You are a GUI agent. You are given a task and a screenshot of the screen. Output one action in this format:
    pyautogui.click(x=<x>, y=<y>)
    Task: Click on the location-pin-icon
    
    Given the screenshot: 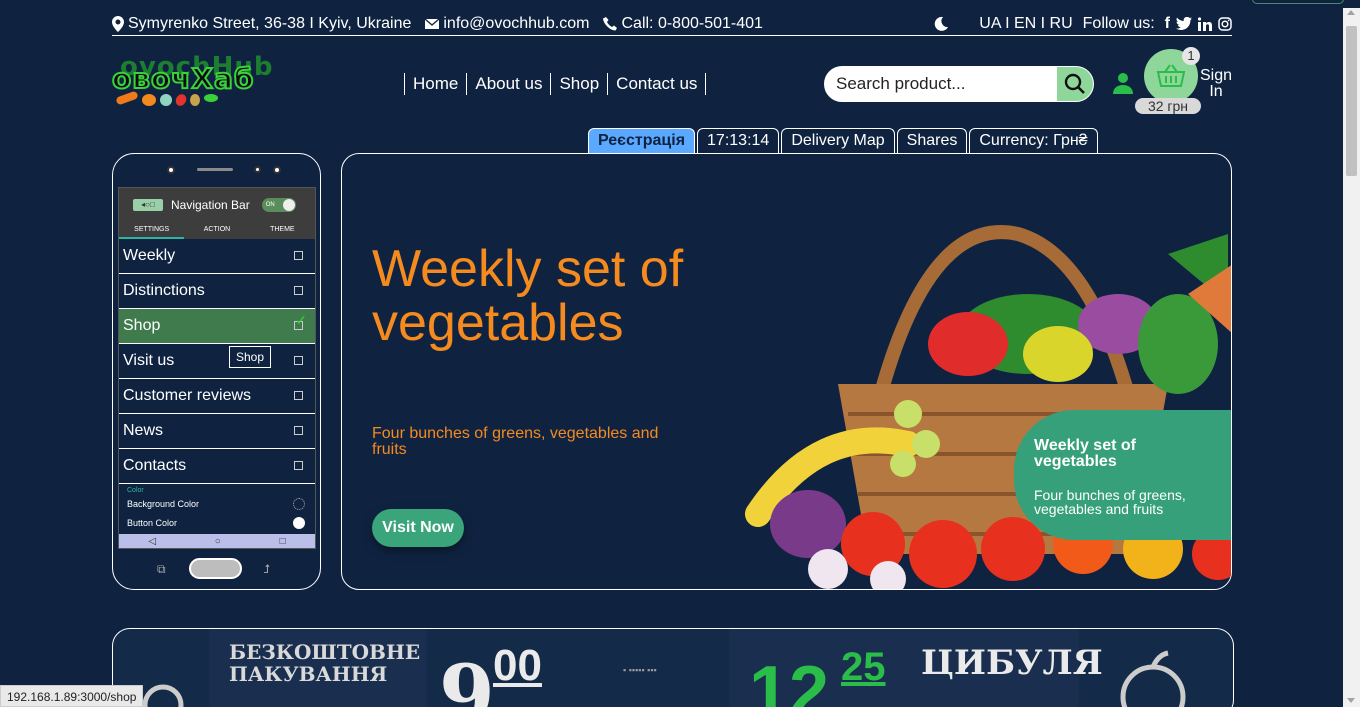 What is the action you would take?
    pyautogui.click(x=118, y=23)
    